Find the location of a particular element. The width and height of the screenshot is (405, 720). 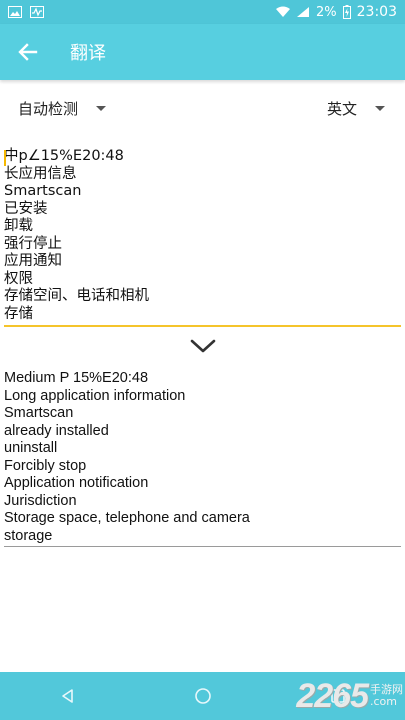

source-text-line: 强行停止 is located at coordinates (33, 243).